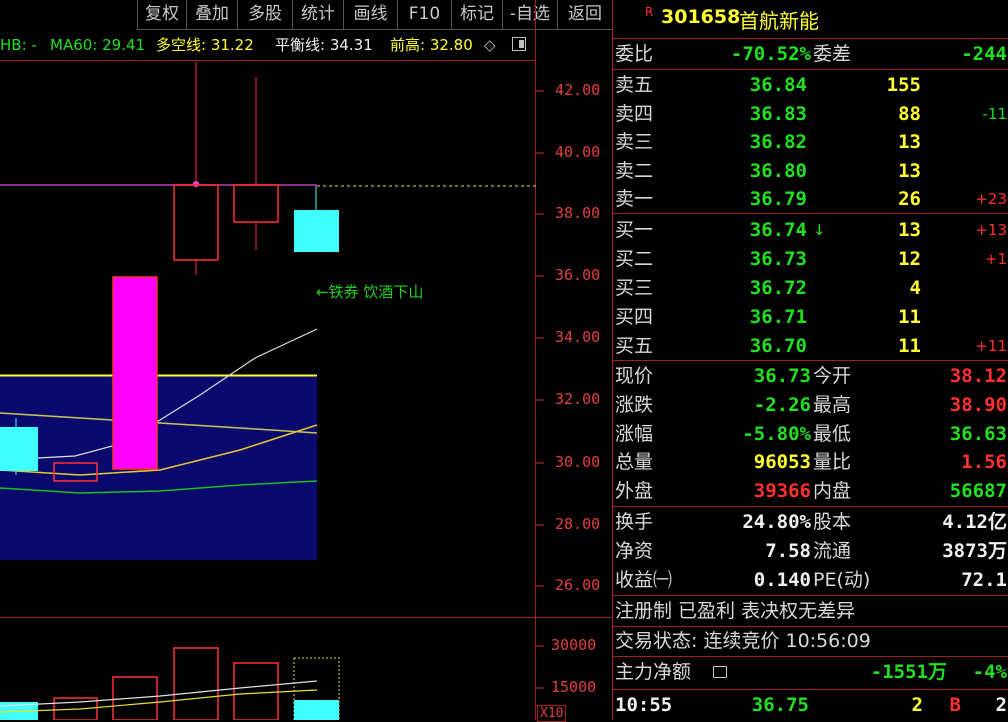 This screenshot has width=1008, height=722. What do you see at coordinates (634, 142) in the screenshot?
I see `sell-label: 卖三` at bounding box center [634, 142].